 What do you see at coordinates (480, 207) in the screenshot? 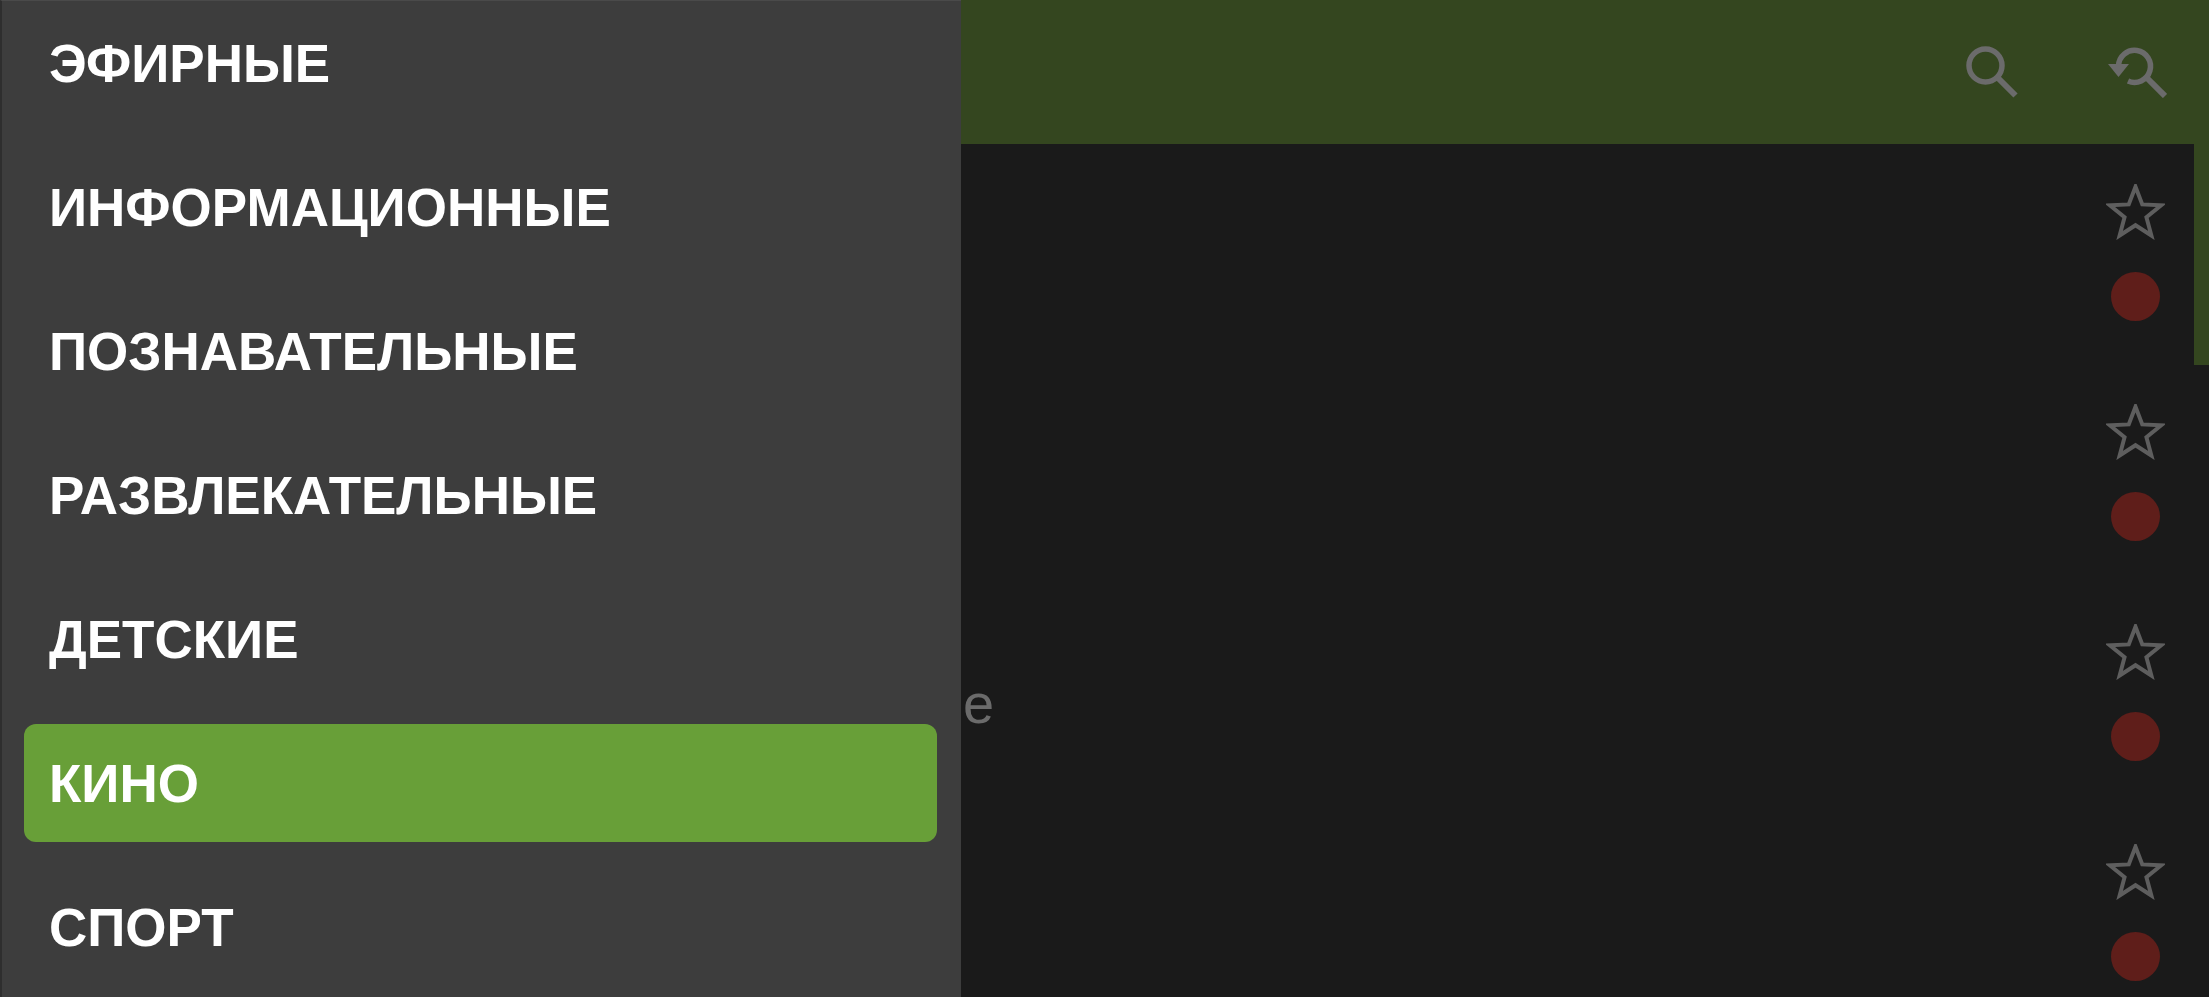
I see `drawer-item: ИНФОРМАЦИОННЫЕ` at bounding box center [480, 207].